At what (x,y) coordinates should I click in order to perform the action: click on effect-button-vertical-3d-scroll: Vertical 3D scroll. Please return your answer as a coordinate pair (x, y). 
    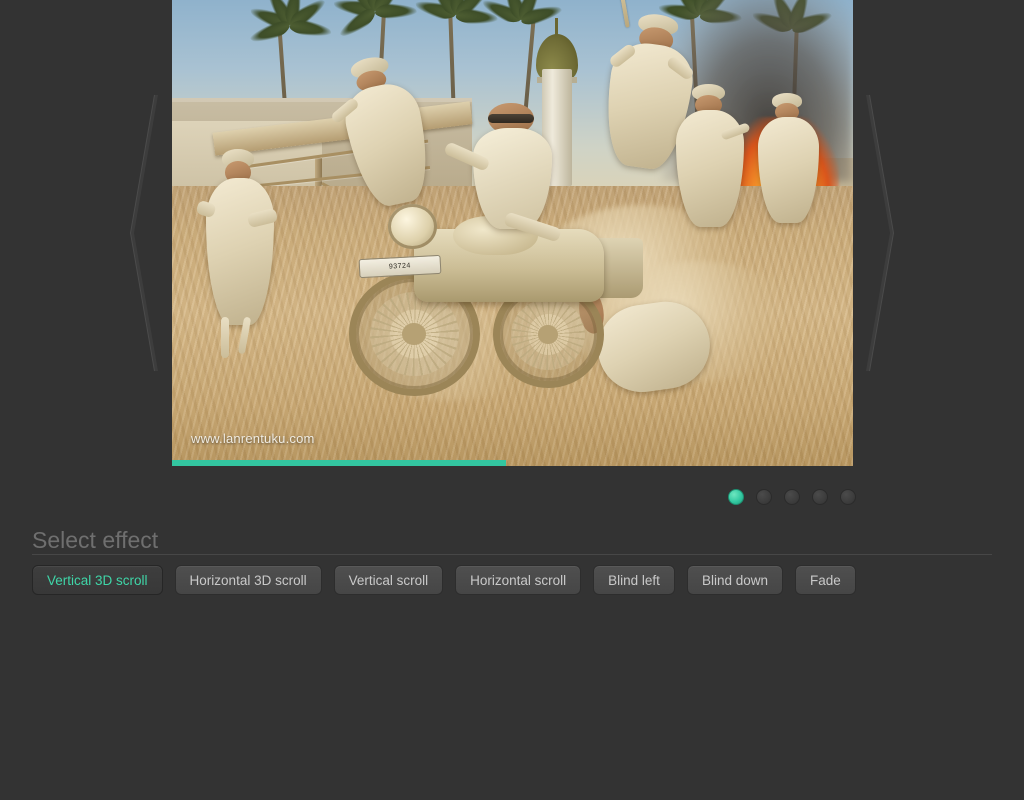
    Looking at the image, I should click on (97, 580).